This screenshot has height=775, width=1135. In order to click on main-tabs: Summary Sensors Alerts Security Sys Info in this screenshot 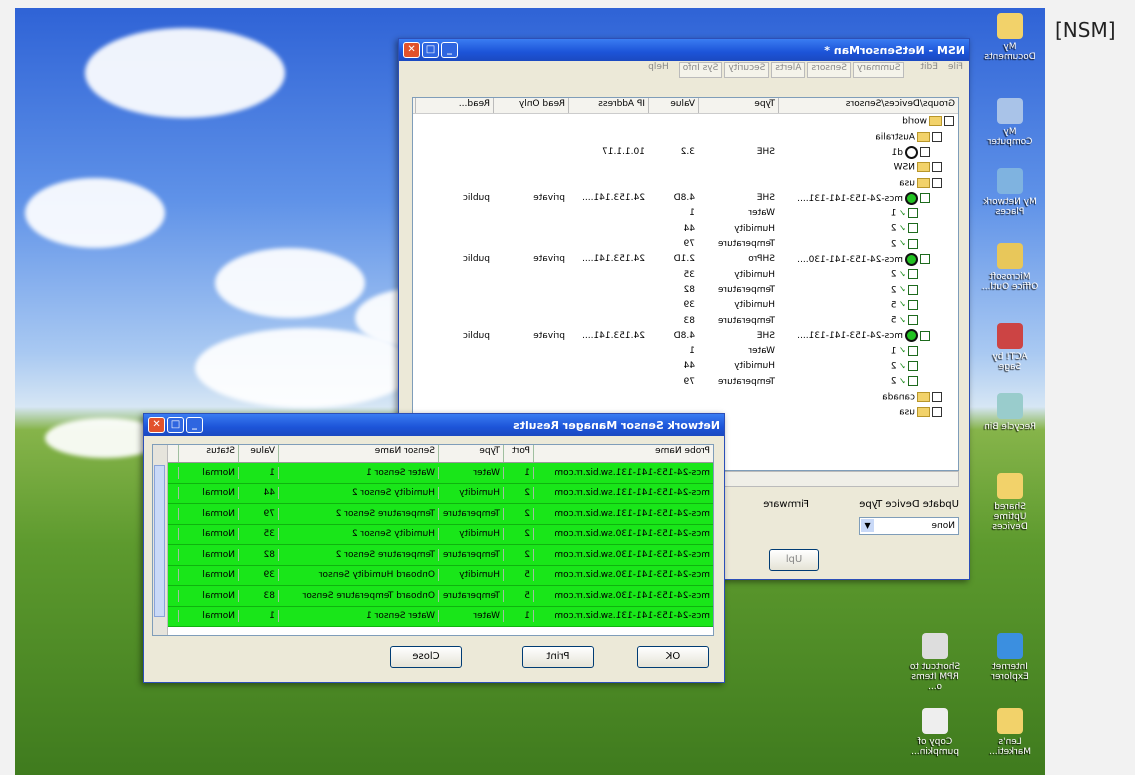, I will do `click(791, 70)`.